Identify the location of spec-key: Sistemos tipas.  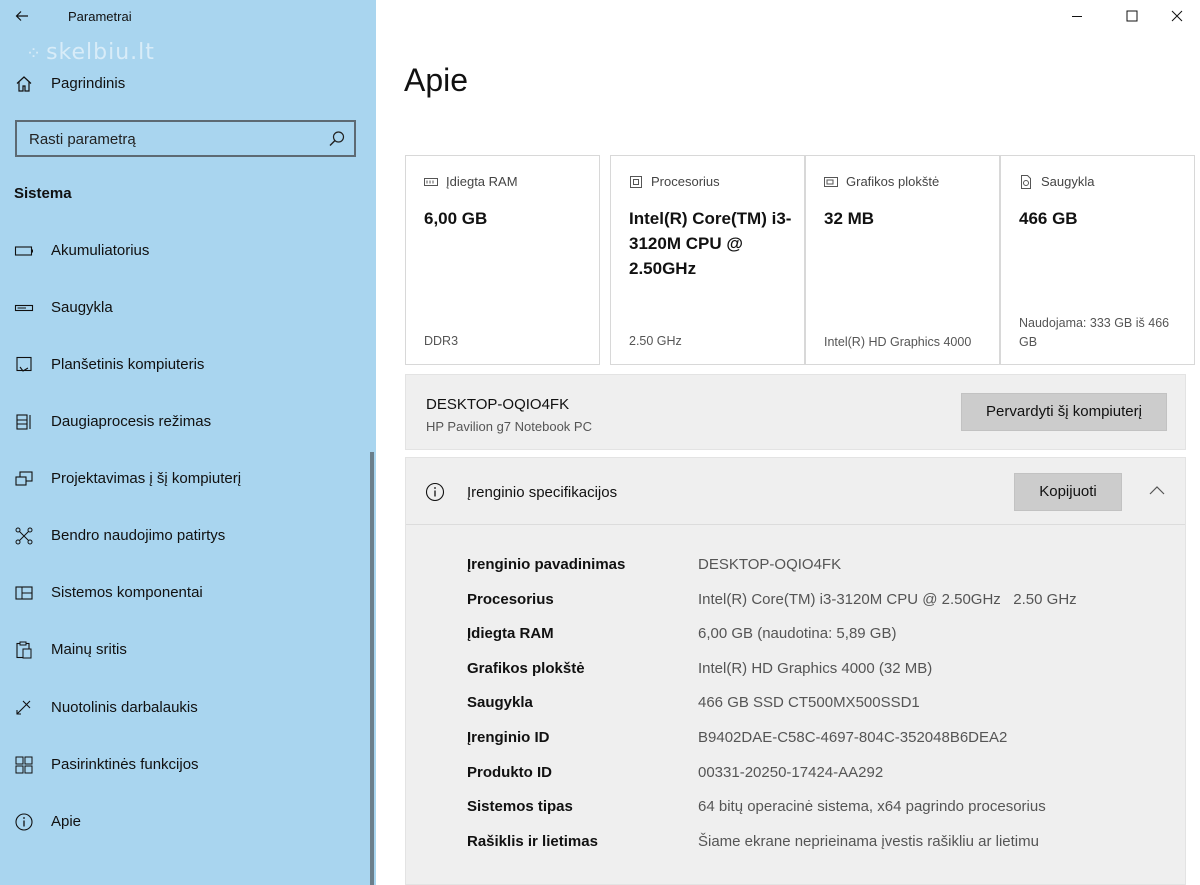
(520, 806).